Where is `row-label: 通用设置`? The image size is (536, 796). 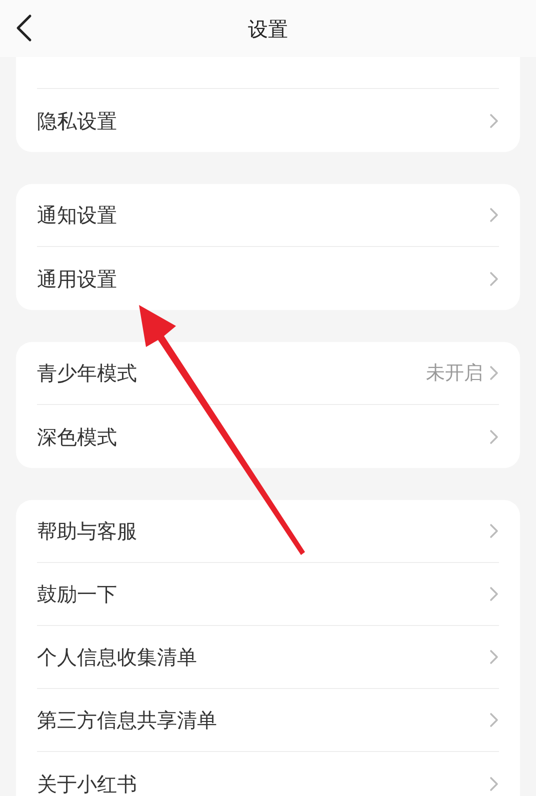 row-label: 通用设置 is located at coordinates (77, 279).